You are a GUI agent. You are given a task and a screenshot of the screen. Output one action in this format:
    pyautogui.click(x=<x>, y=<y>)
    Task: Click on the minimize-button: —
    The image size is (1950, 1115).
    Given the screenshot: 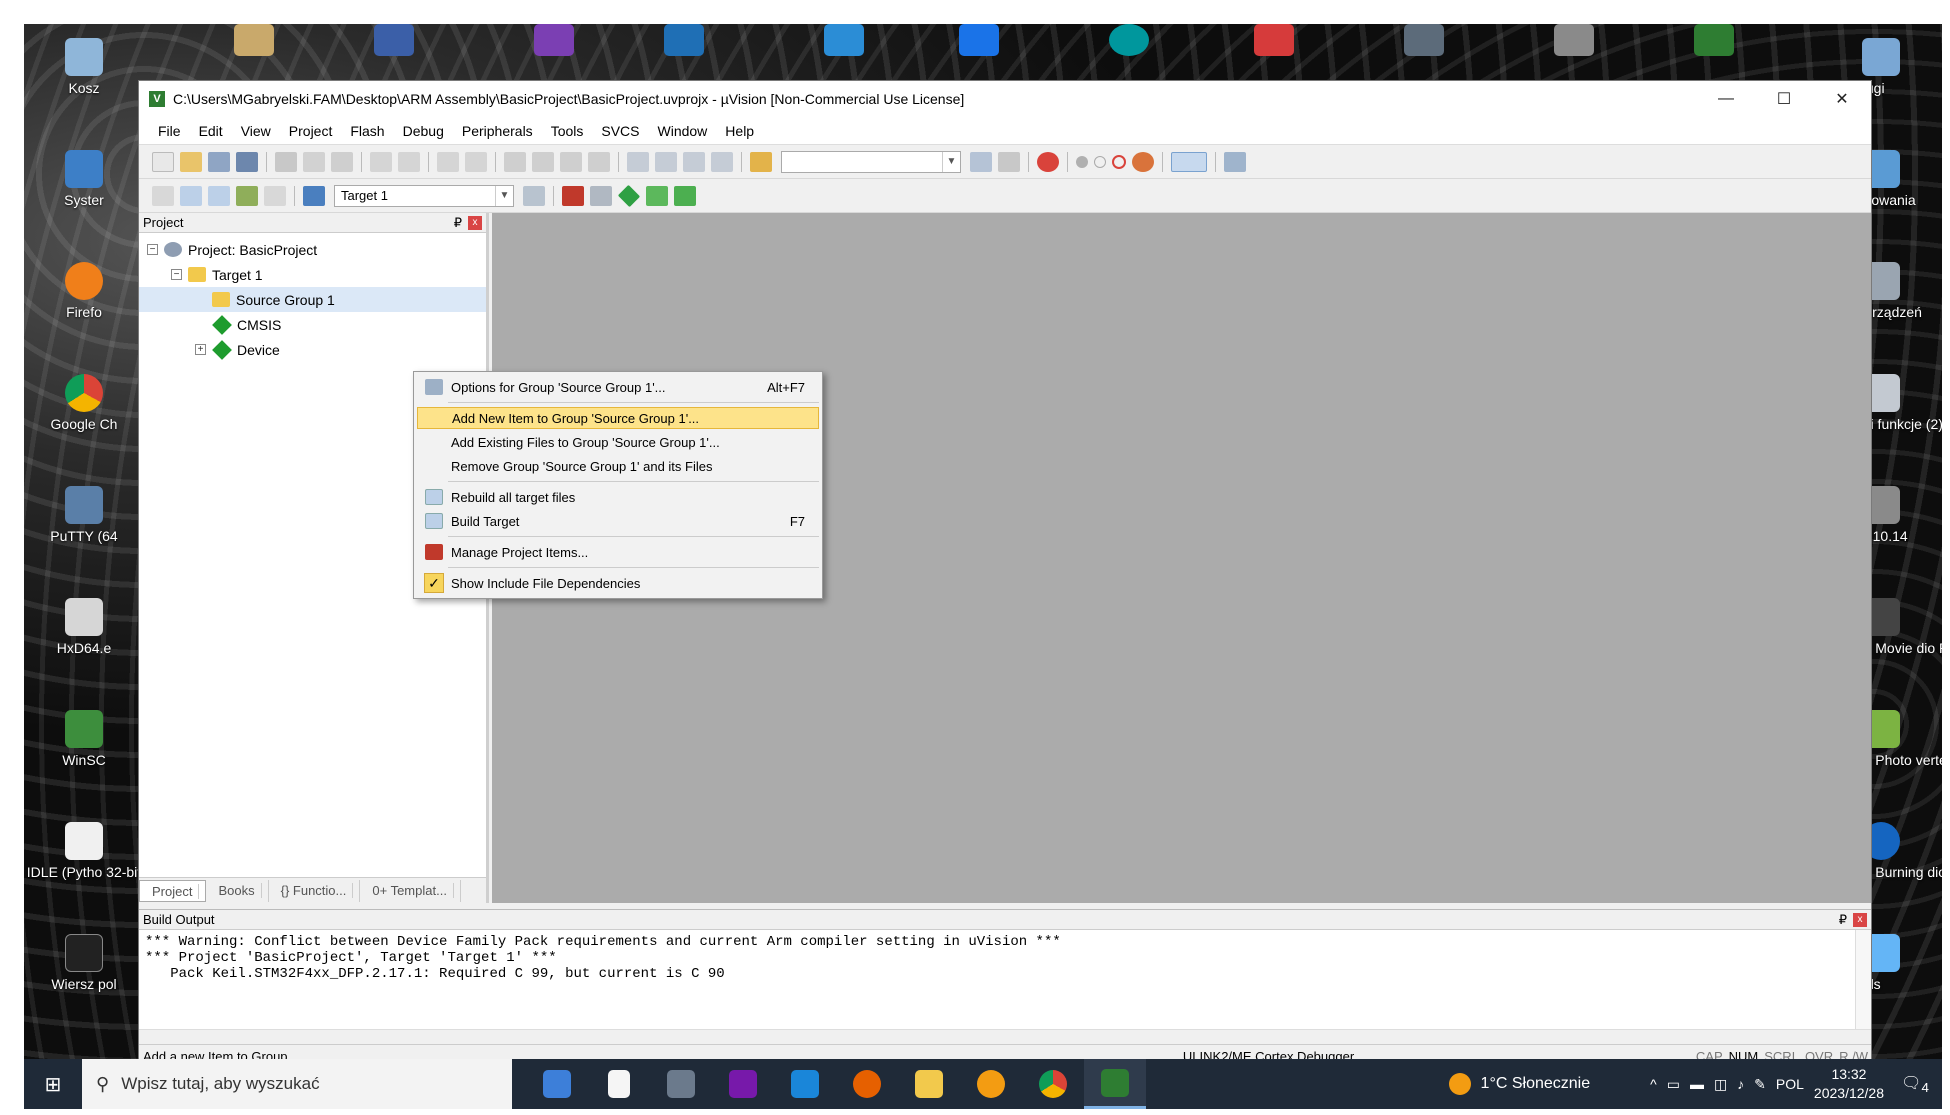 What is the action you would take?
    pyautogui.click(x=1726, y=99)
    